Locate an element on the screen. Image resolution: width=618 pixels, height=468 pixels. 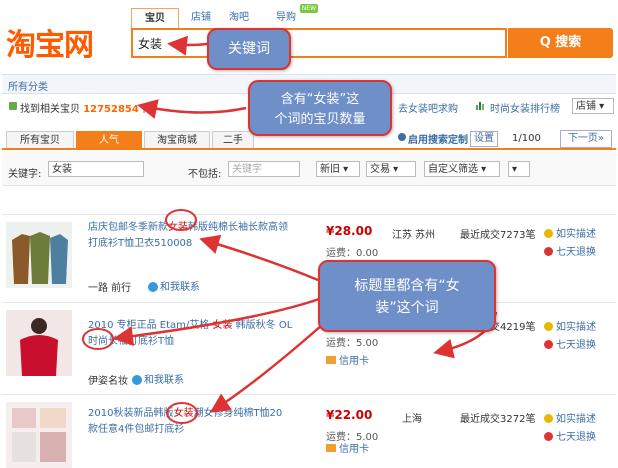
callout-count: 含有“女装”这 个词的宝贝数量 is located at coordinates (320, 108).